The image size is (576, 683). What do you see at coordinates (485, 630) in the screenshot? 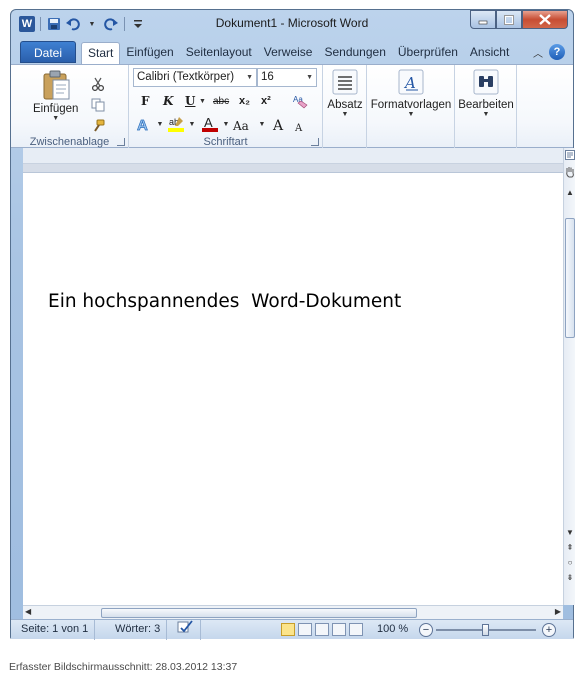
I see `zoom-slider-thumb` at bounding box center [485, 630].